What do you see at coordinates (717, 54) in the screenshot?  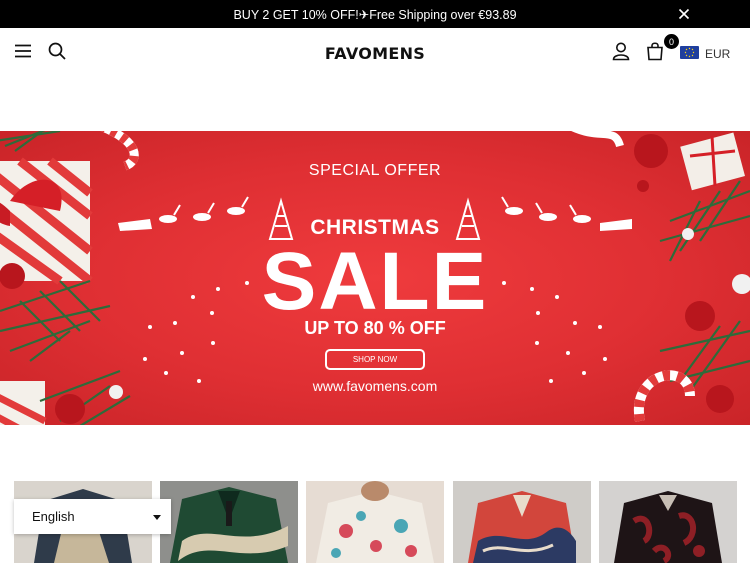 I see `currency-selector: EUR` at bounding box center [717, 54].